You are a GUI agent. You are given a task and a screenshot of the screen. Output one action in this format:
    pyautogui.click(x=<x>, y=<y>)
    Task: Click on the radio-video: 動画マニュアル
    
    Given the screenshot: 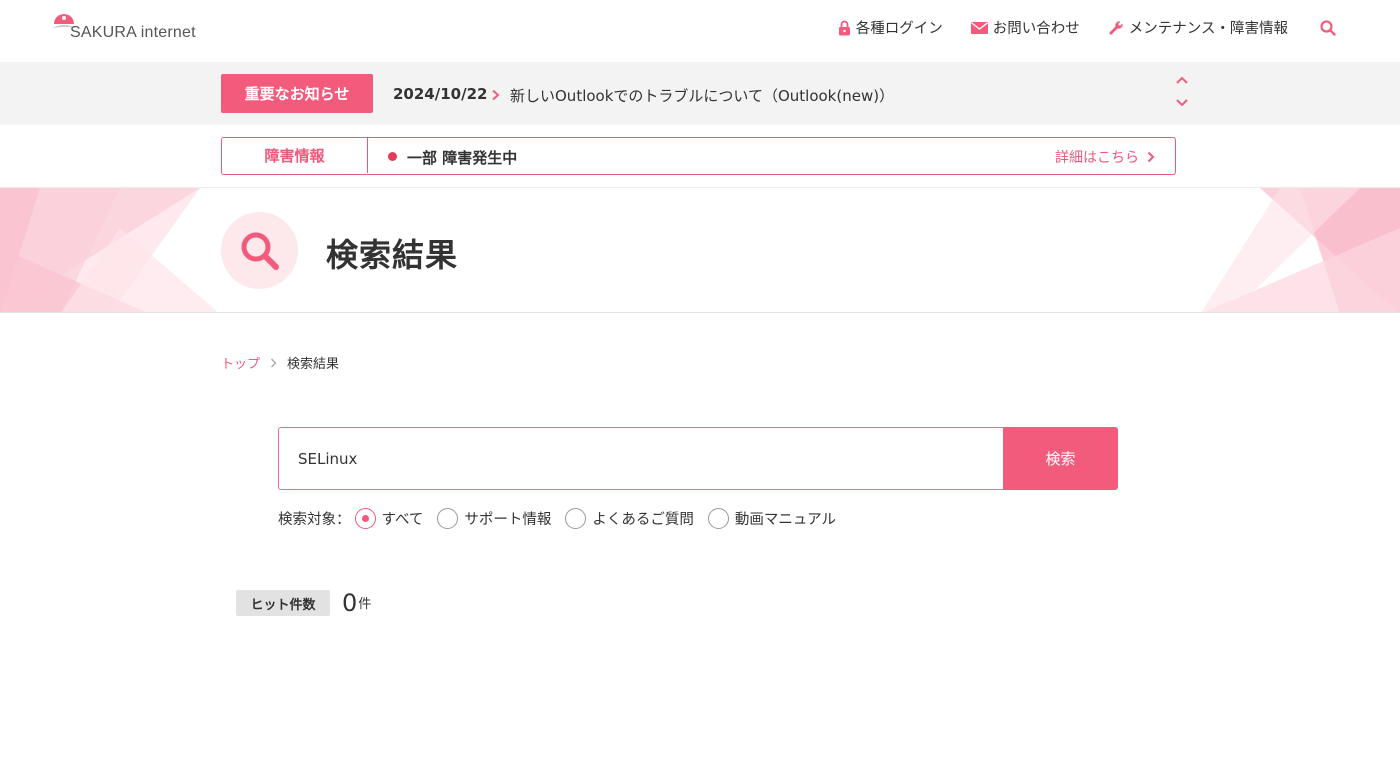 What is the action you would take?
    pyautogui.click(x=771, y=518)
    